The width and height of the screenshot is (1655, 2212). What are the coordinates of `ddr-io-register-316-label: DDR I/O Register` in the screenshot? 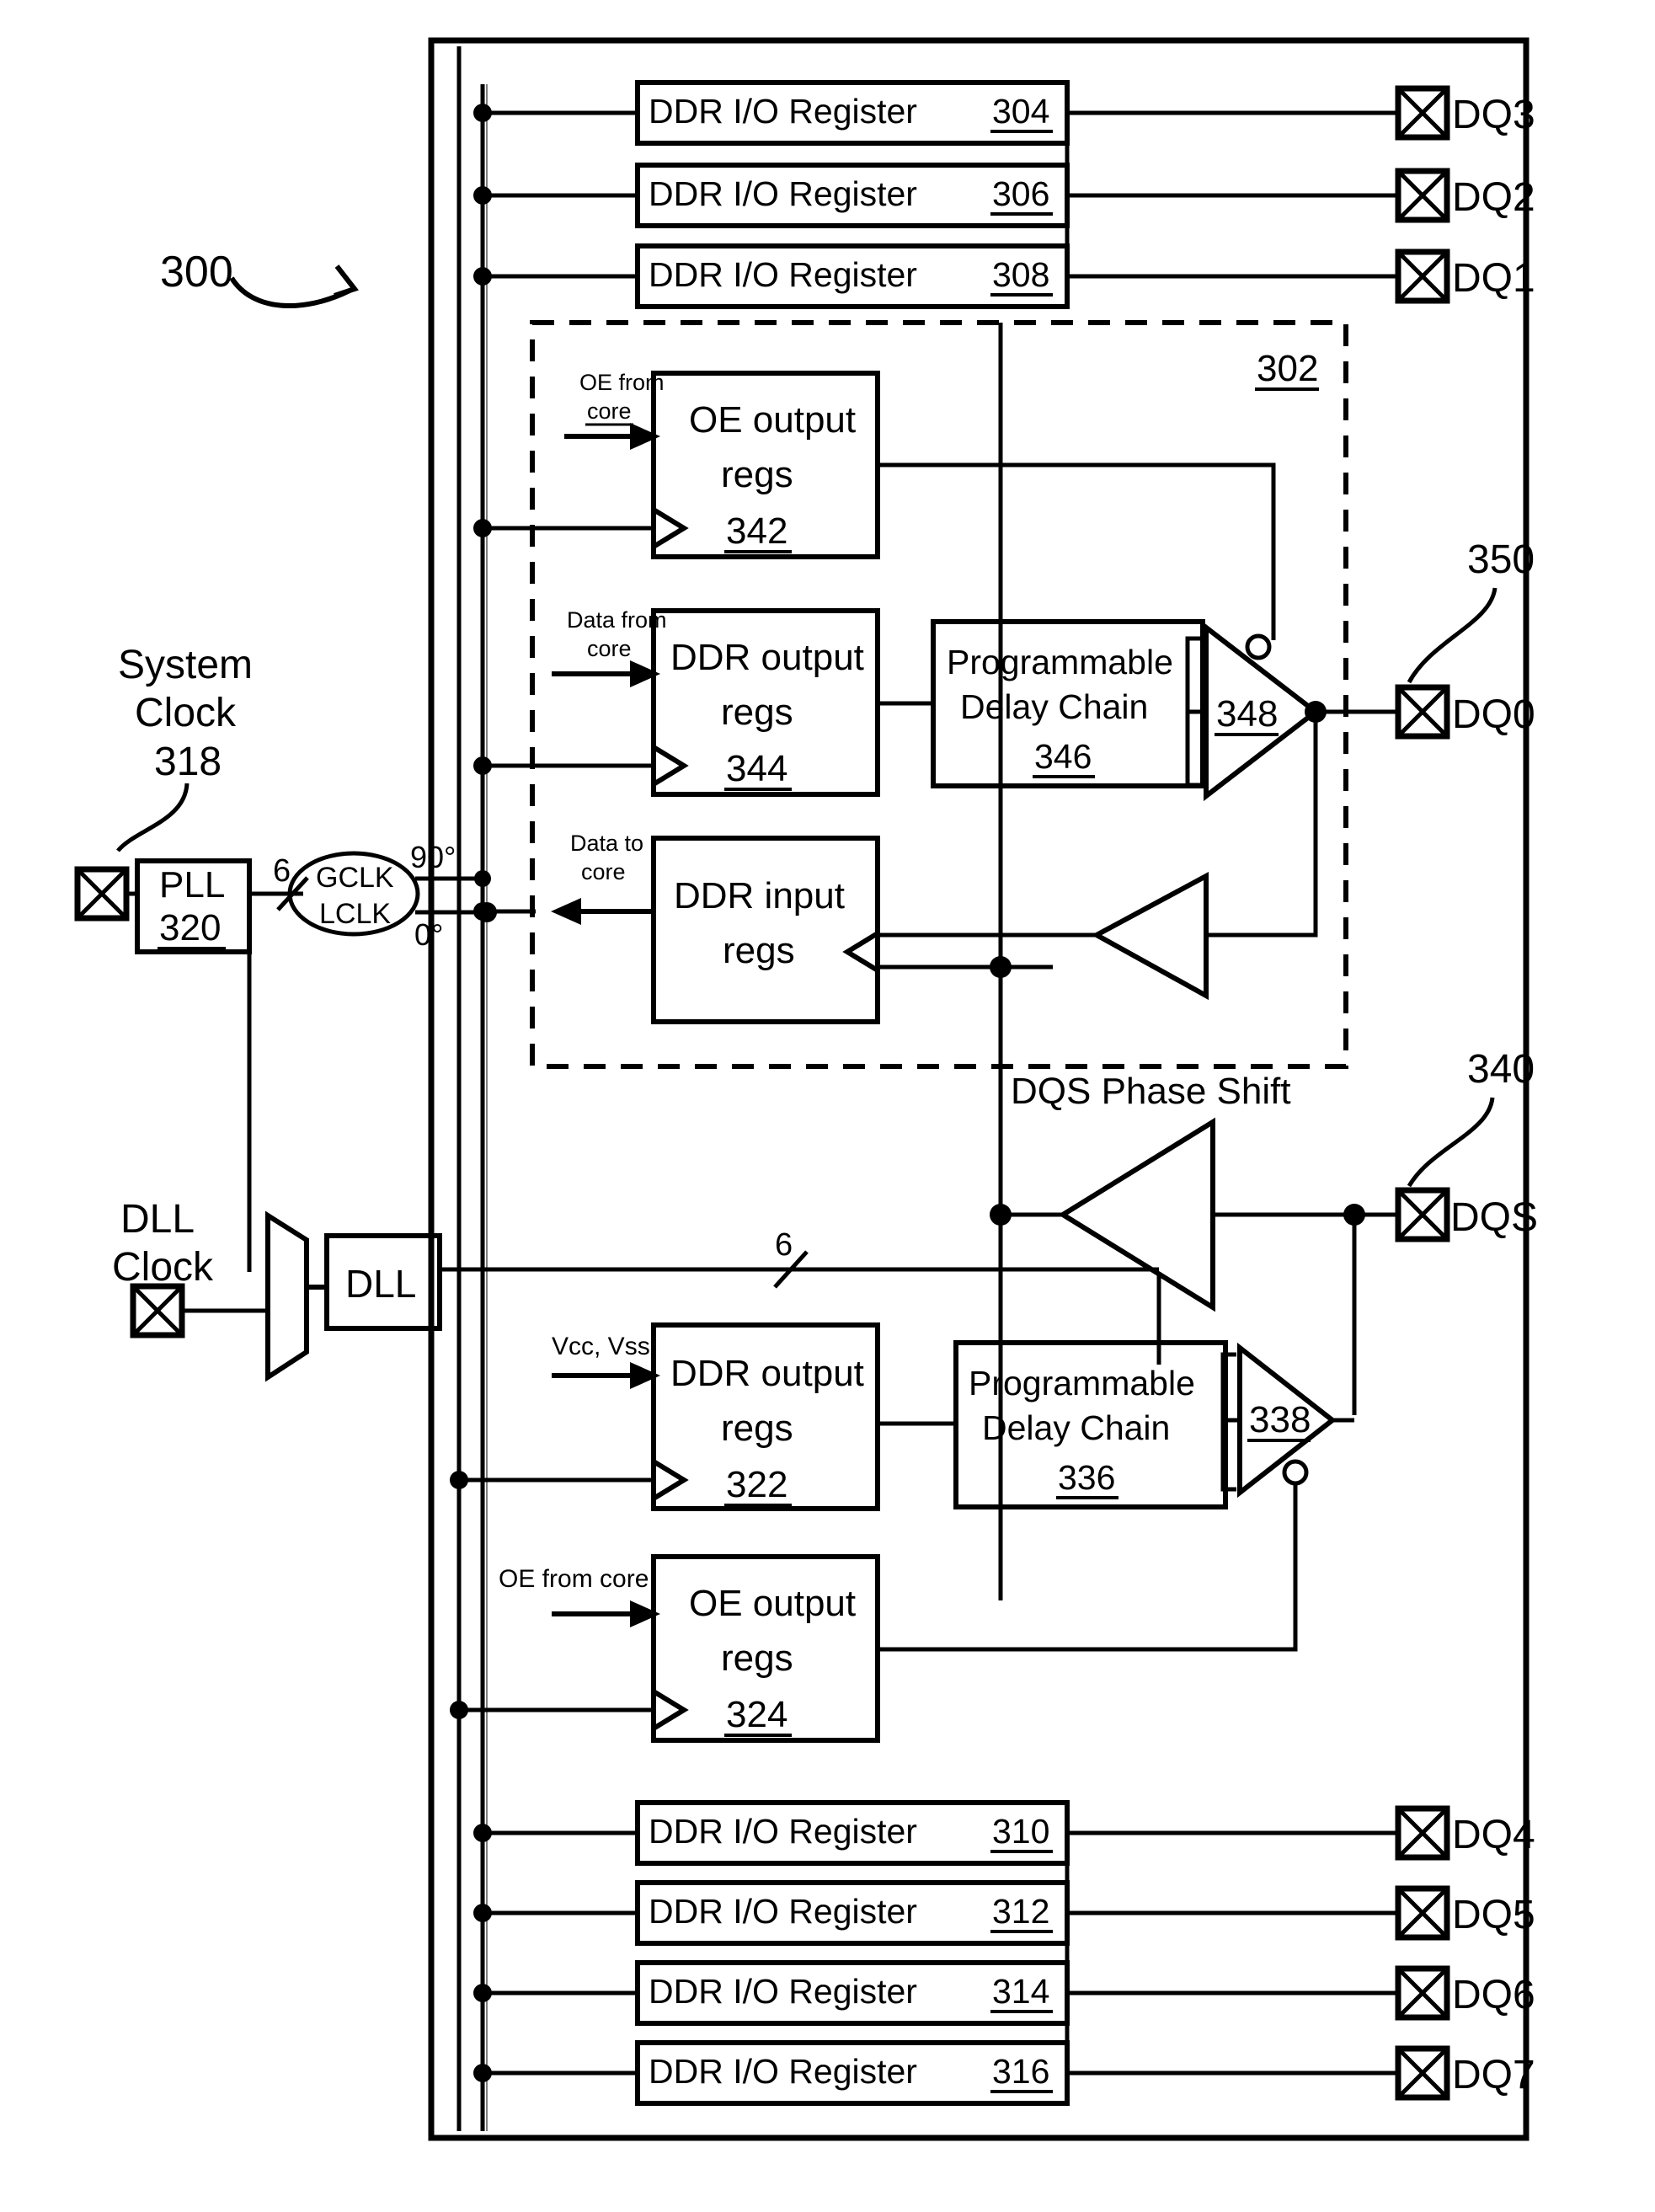 It's located at (783, 2071).